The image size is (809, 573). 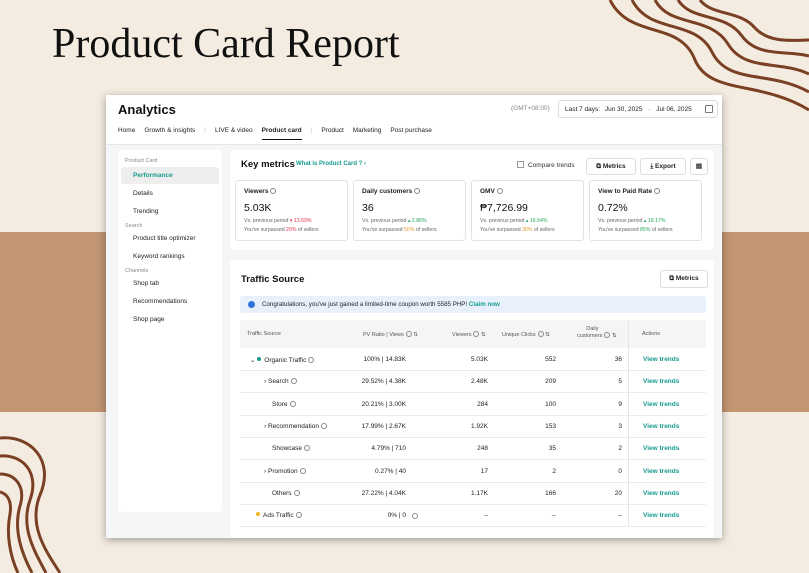 I want to click on date-range-start: Jun 30, 2025, so click(x=623, y=109).